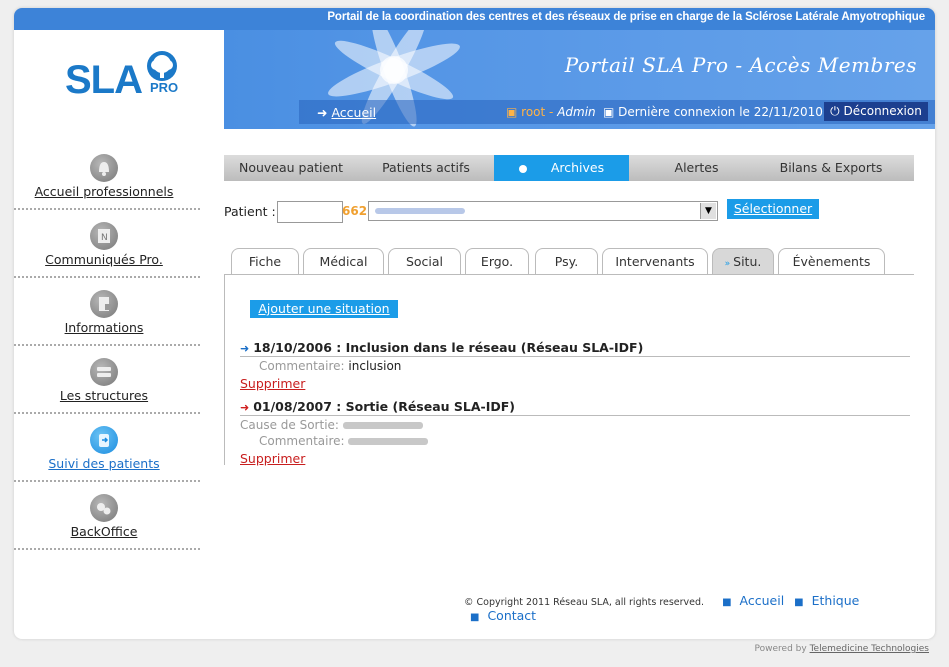 This screenshot has width=949, height=667. Describe the element at coordinates (575, 441) in the screenshot. I see `situation-comment: Commentaire:` at that location.